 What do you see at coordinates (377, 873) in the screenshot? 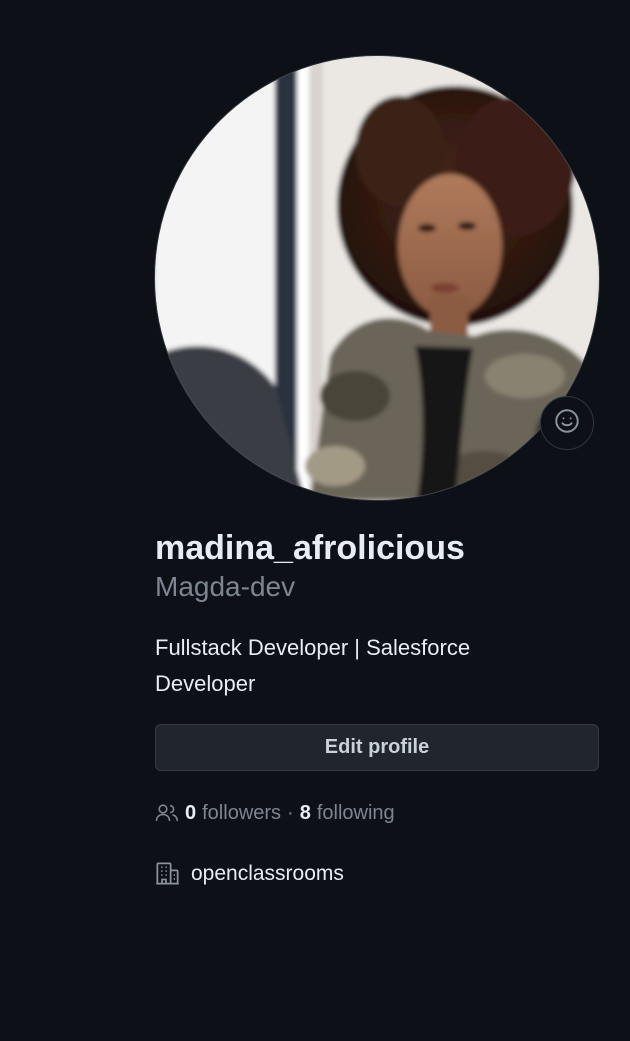
I see `organization-item: openclassrooms` at bounding box center [377, 873].